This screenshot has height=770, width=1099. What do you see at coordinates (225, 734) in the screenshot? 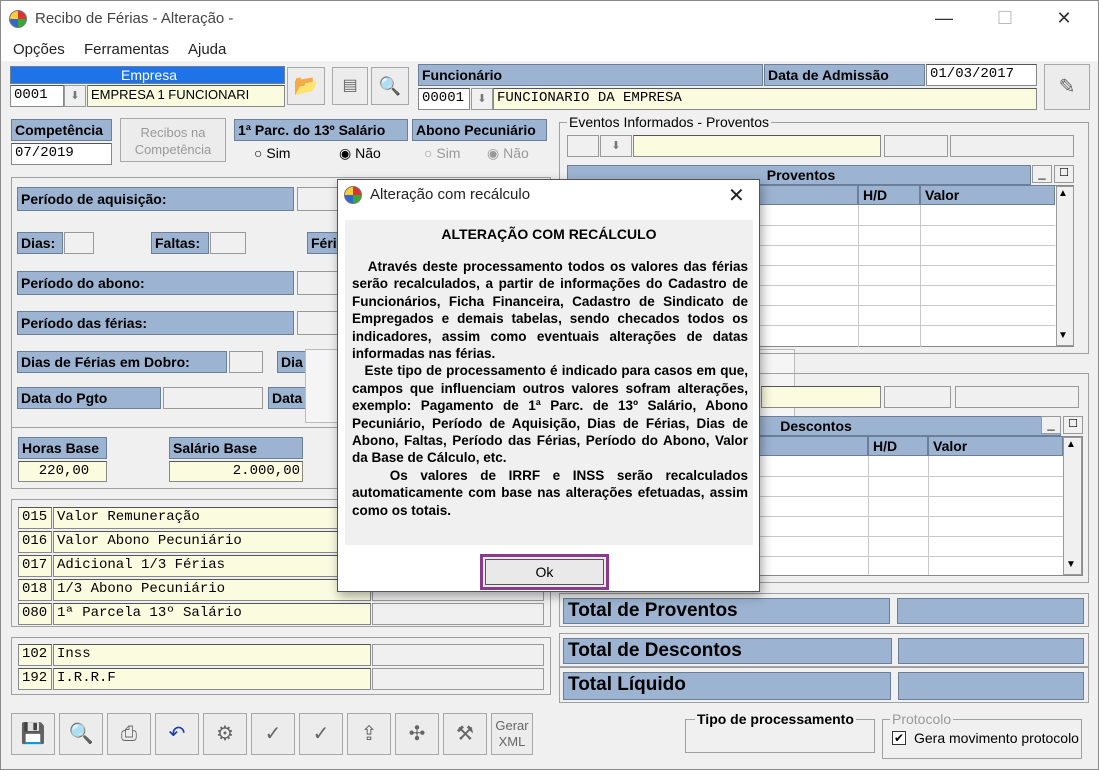
I see `delete-icon: ⚙` at bounding box center [225, 734].